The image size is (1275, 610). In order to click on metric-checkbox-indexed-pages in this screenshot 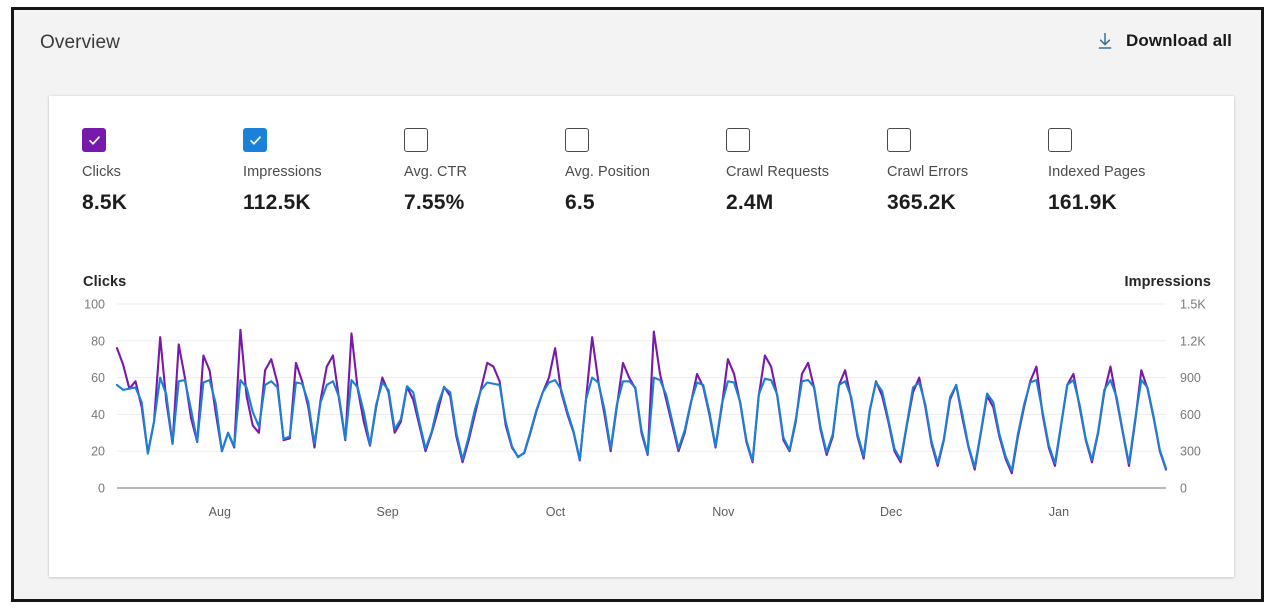, I will do `click(1060, 140)`.